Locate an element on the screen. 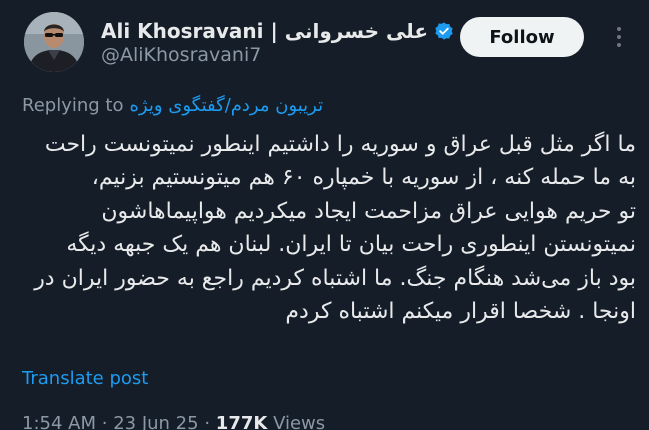 Image resolution: width=649 pixels, height=430 pixels. author-name-line: Ali Khosravani | علی خسروانی is located at coordinates (277, 31).